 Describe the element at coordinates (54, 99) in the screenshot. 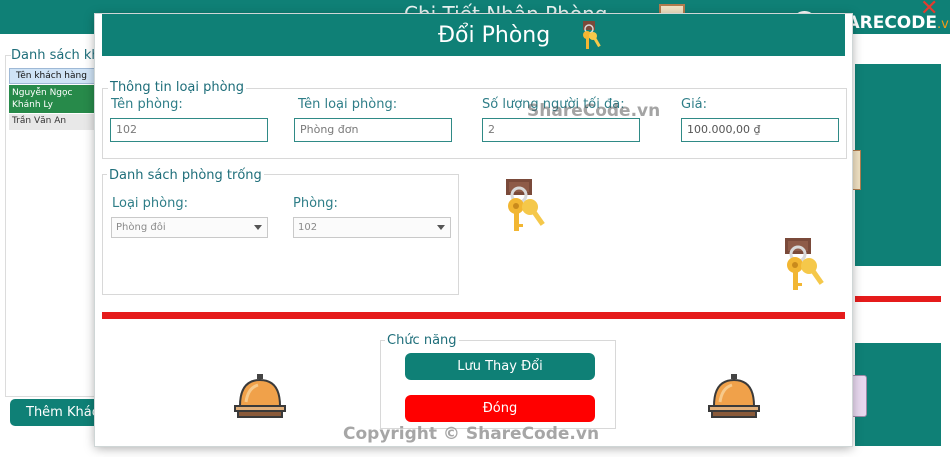

I see `list-item: Nguyễn Ngọc Khánh Ly` at that location.